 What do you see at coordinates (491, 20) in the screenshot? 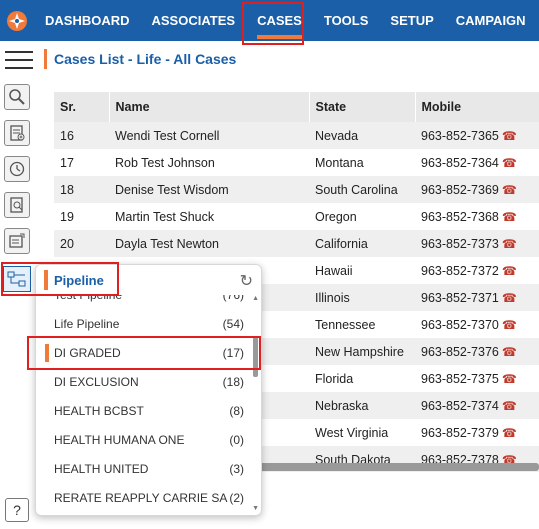
I see `nav-campaign: CAMPAIGN` at bounding box center [491, 20].